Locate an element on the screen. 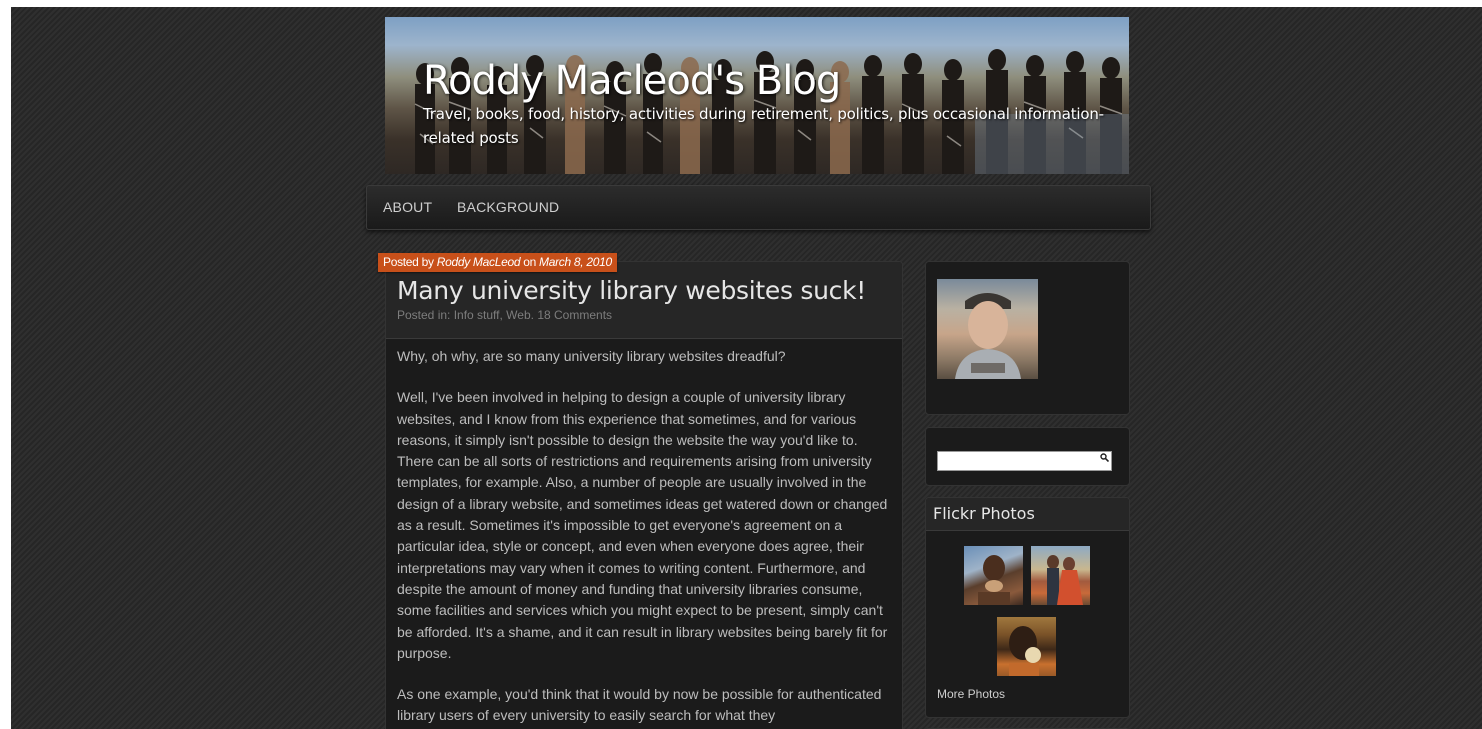 This screenshot has width=1482, height=729. search-input is located at coordinates (1024, 461).